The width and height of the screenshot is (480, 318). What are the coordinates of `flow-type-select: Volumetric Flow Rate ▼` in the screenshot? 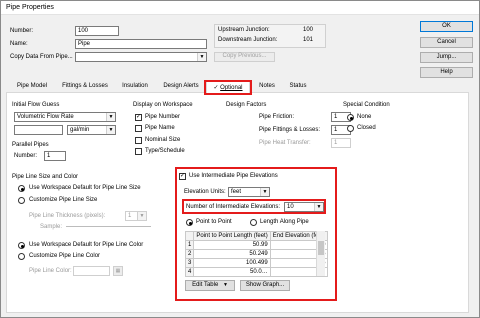 It's located at (65, 117).